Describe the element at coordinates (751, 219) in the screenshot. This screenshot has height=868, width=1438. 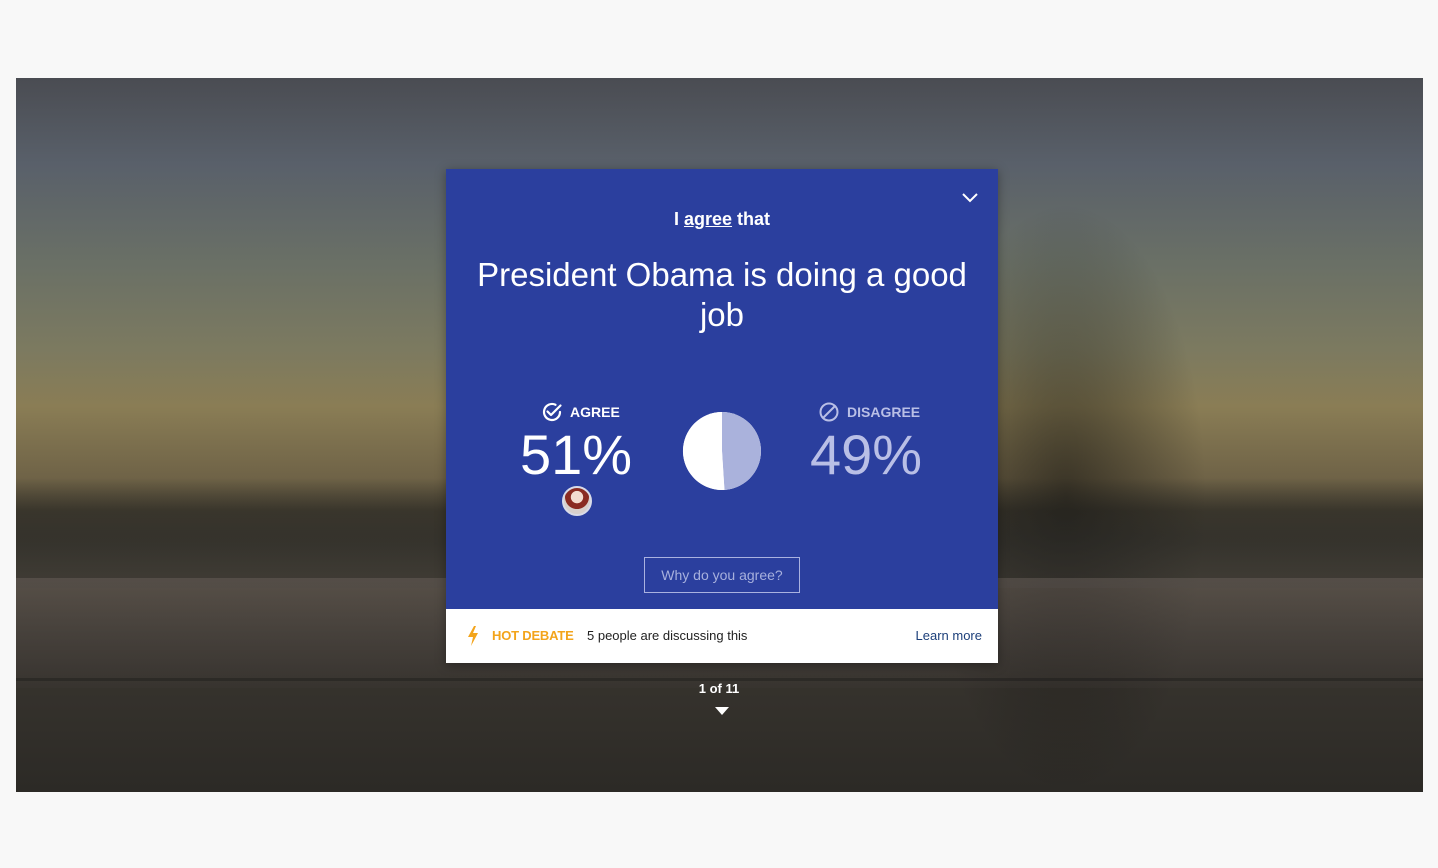
I see `prefix-after: that` at that location.